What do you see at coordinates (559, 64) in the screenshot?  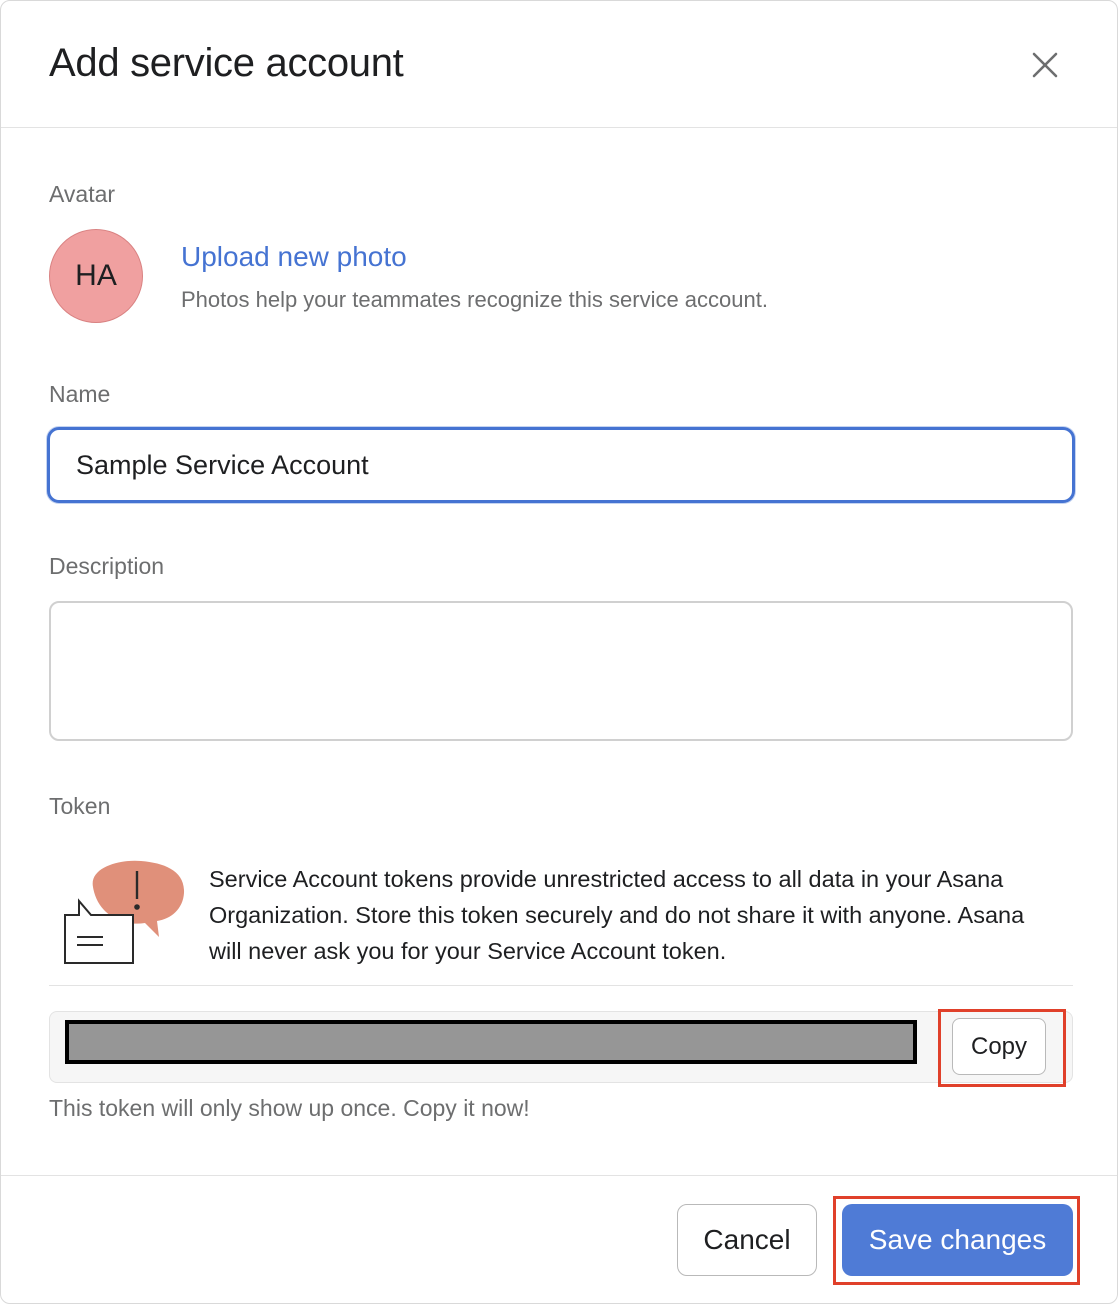 I see `dialog-header: Add service account` at bounding box center [559, 64].